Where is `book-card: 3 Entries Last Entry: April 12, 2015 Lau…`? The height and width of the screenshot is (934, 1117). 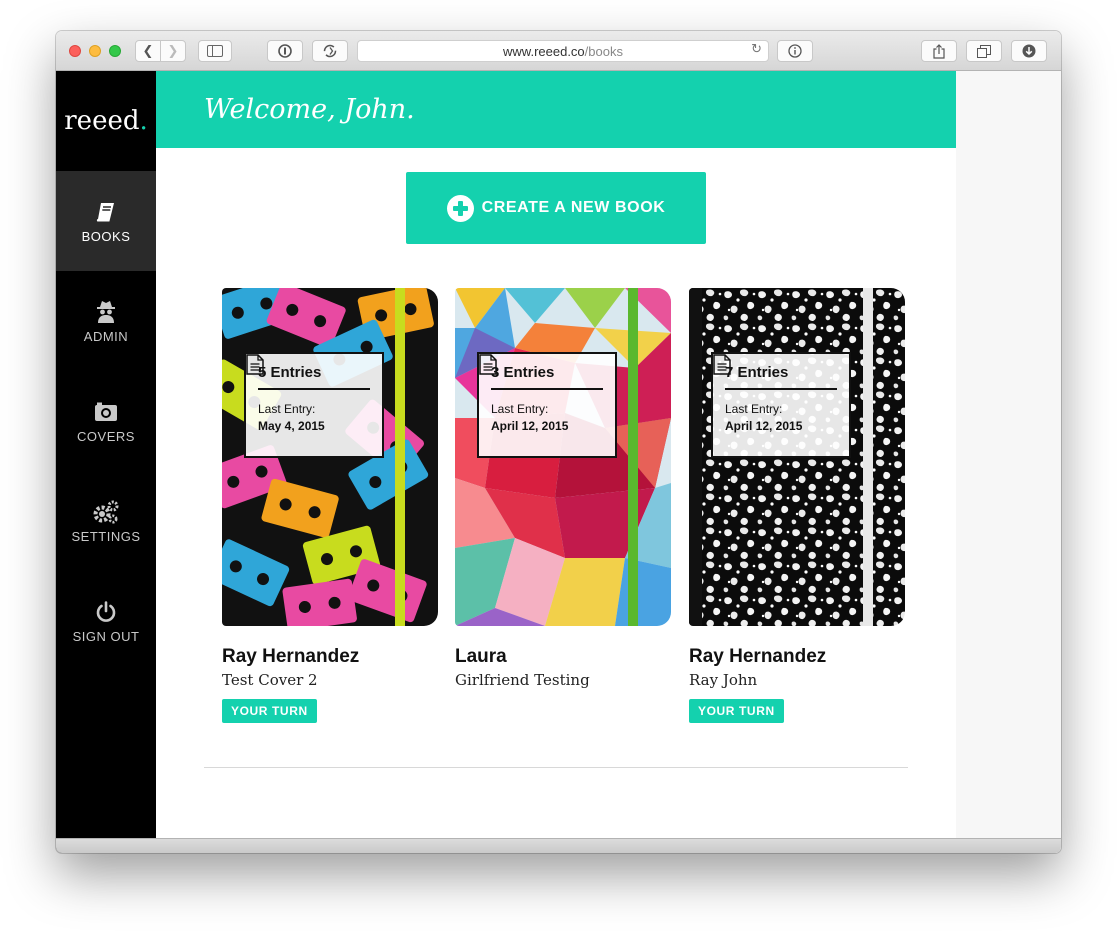
book-card: 3 Entries Last Entry: April 12, 2015 Lau… is located at coordinates (563, 488).